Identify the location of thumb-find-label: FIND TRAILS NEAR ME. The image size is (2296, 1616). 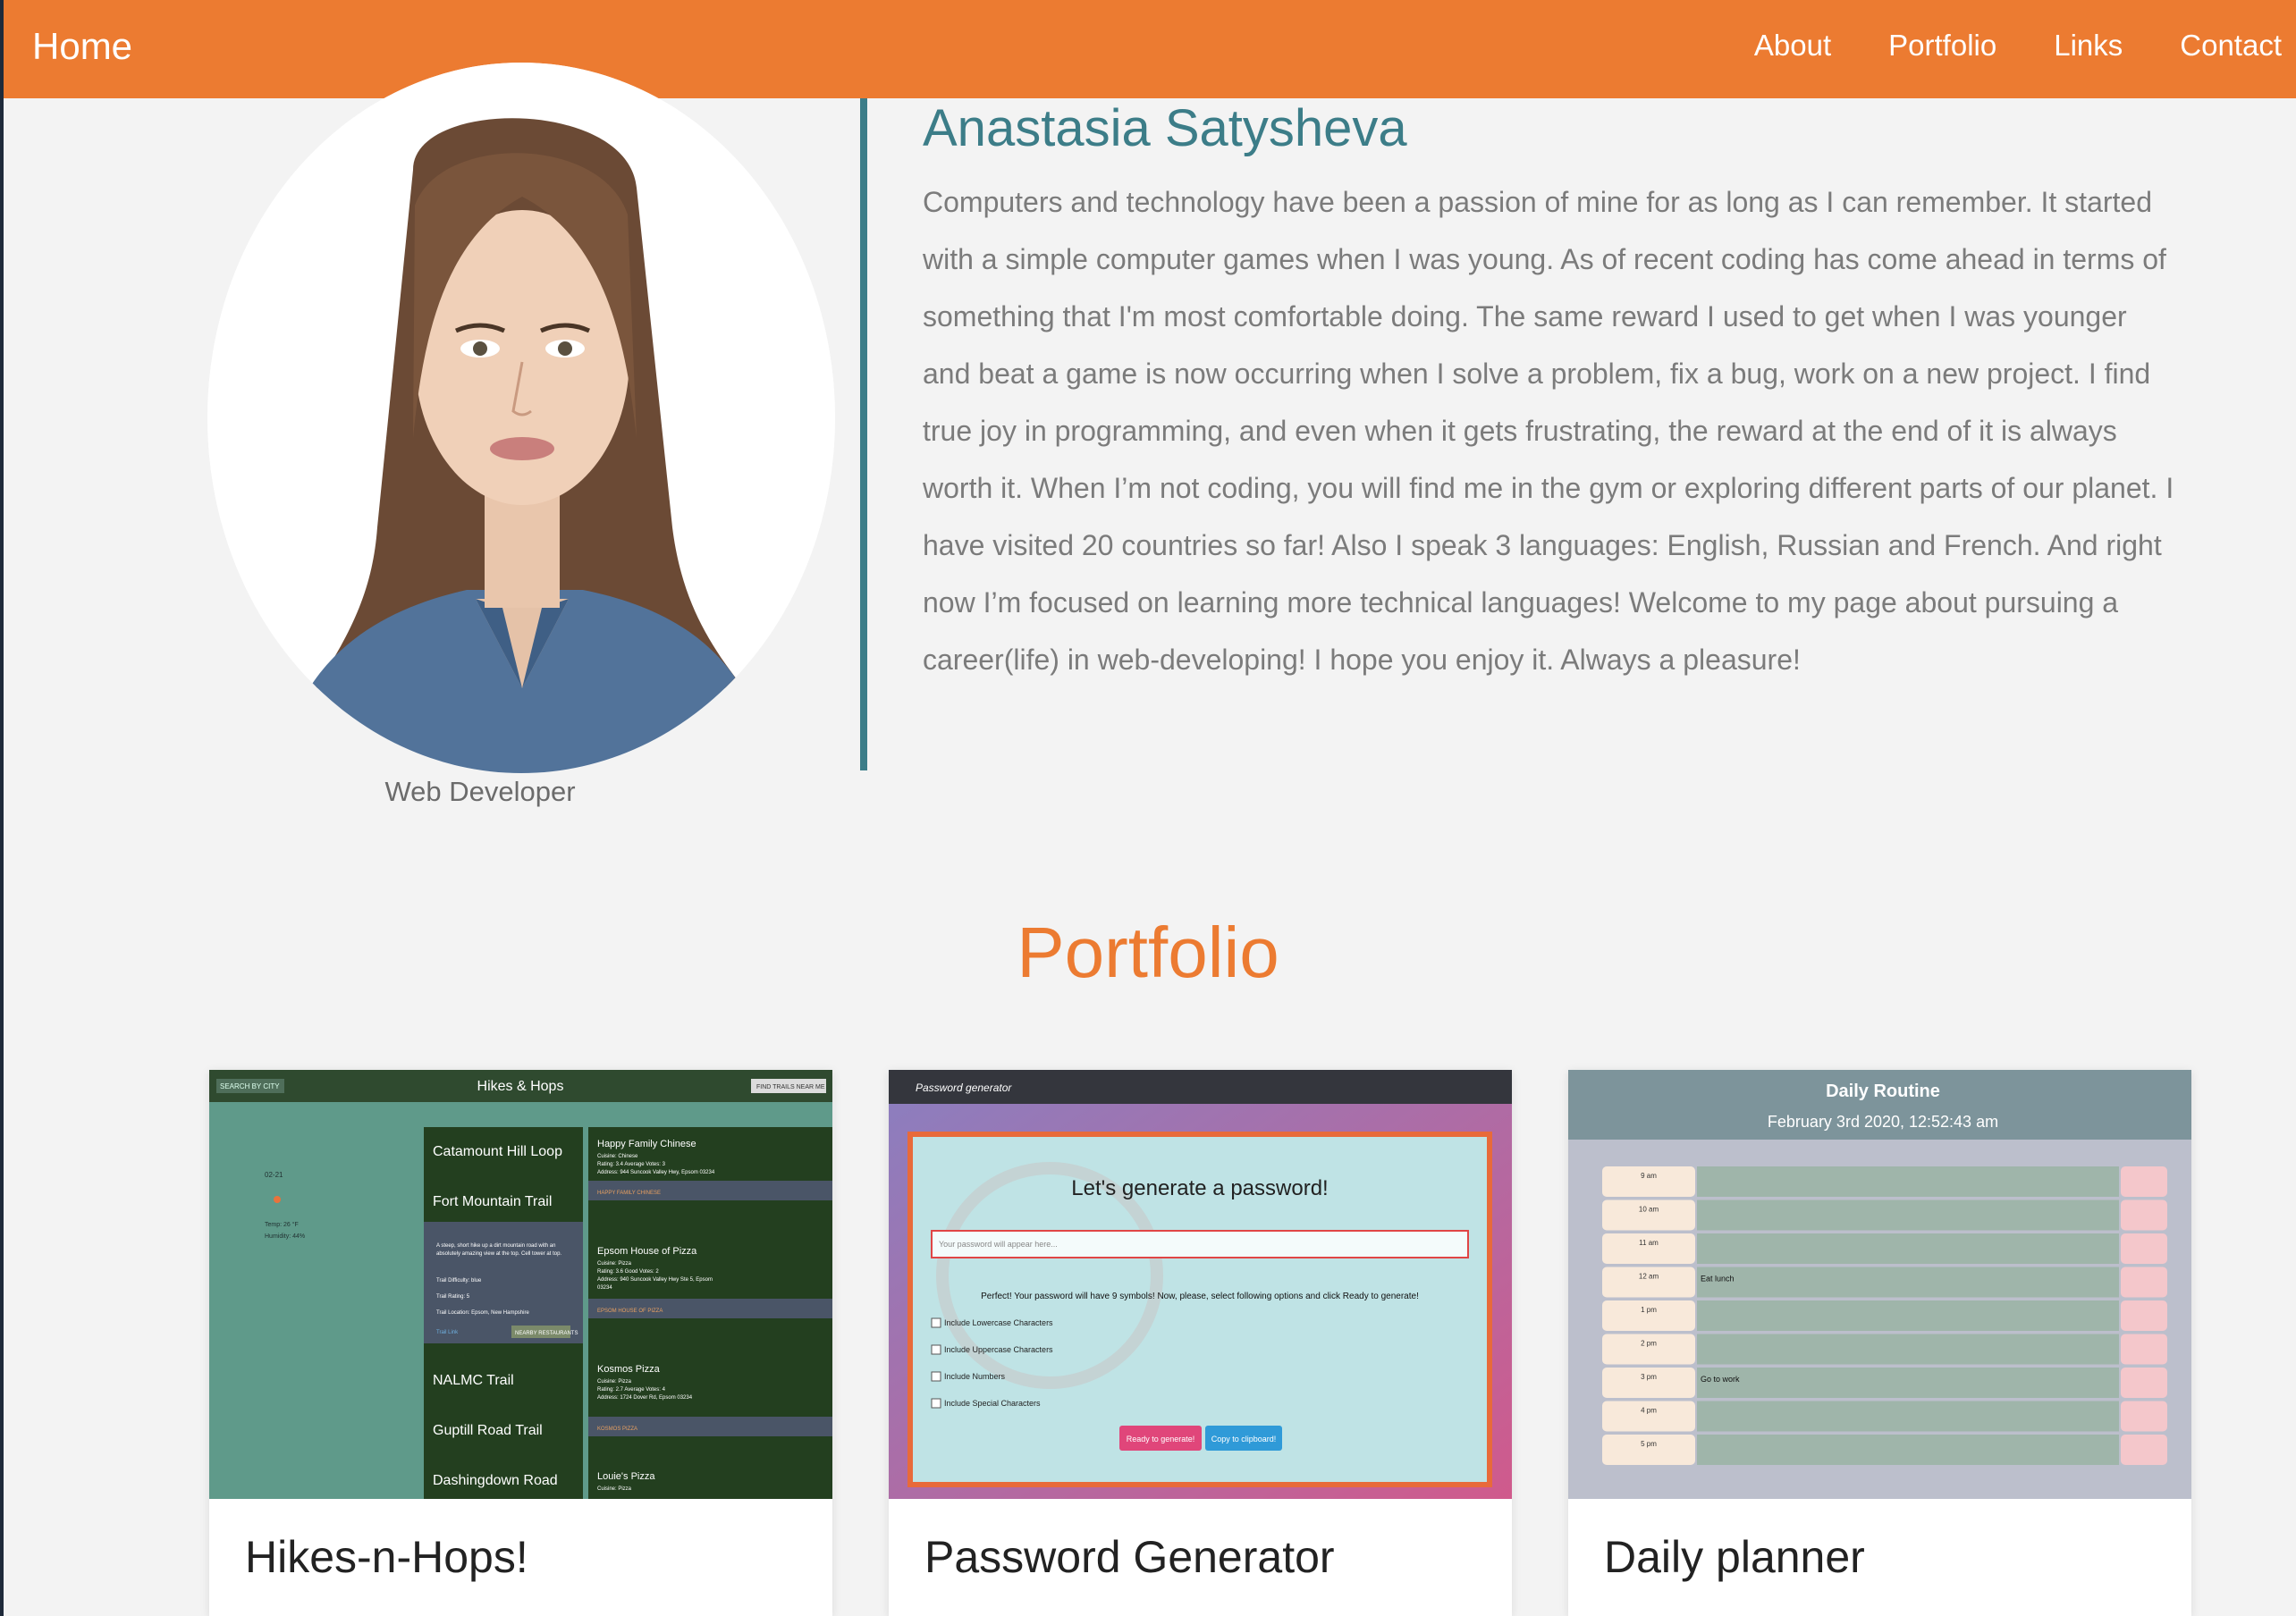
(790, 1087).